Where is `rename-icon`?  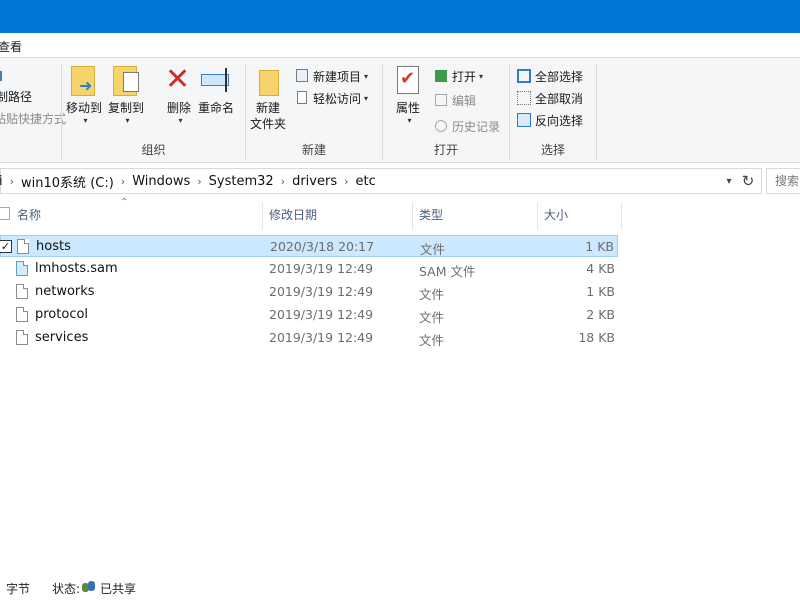 rename-icon is located at coordinates (216, 81).